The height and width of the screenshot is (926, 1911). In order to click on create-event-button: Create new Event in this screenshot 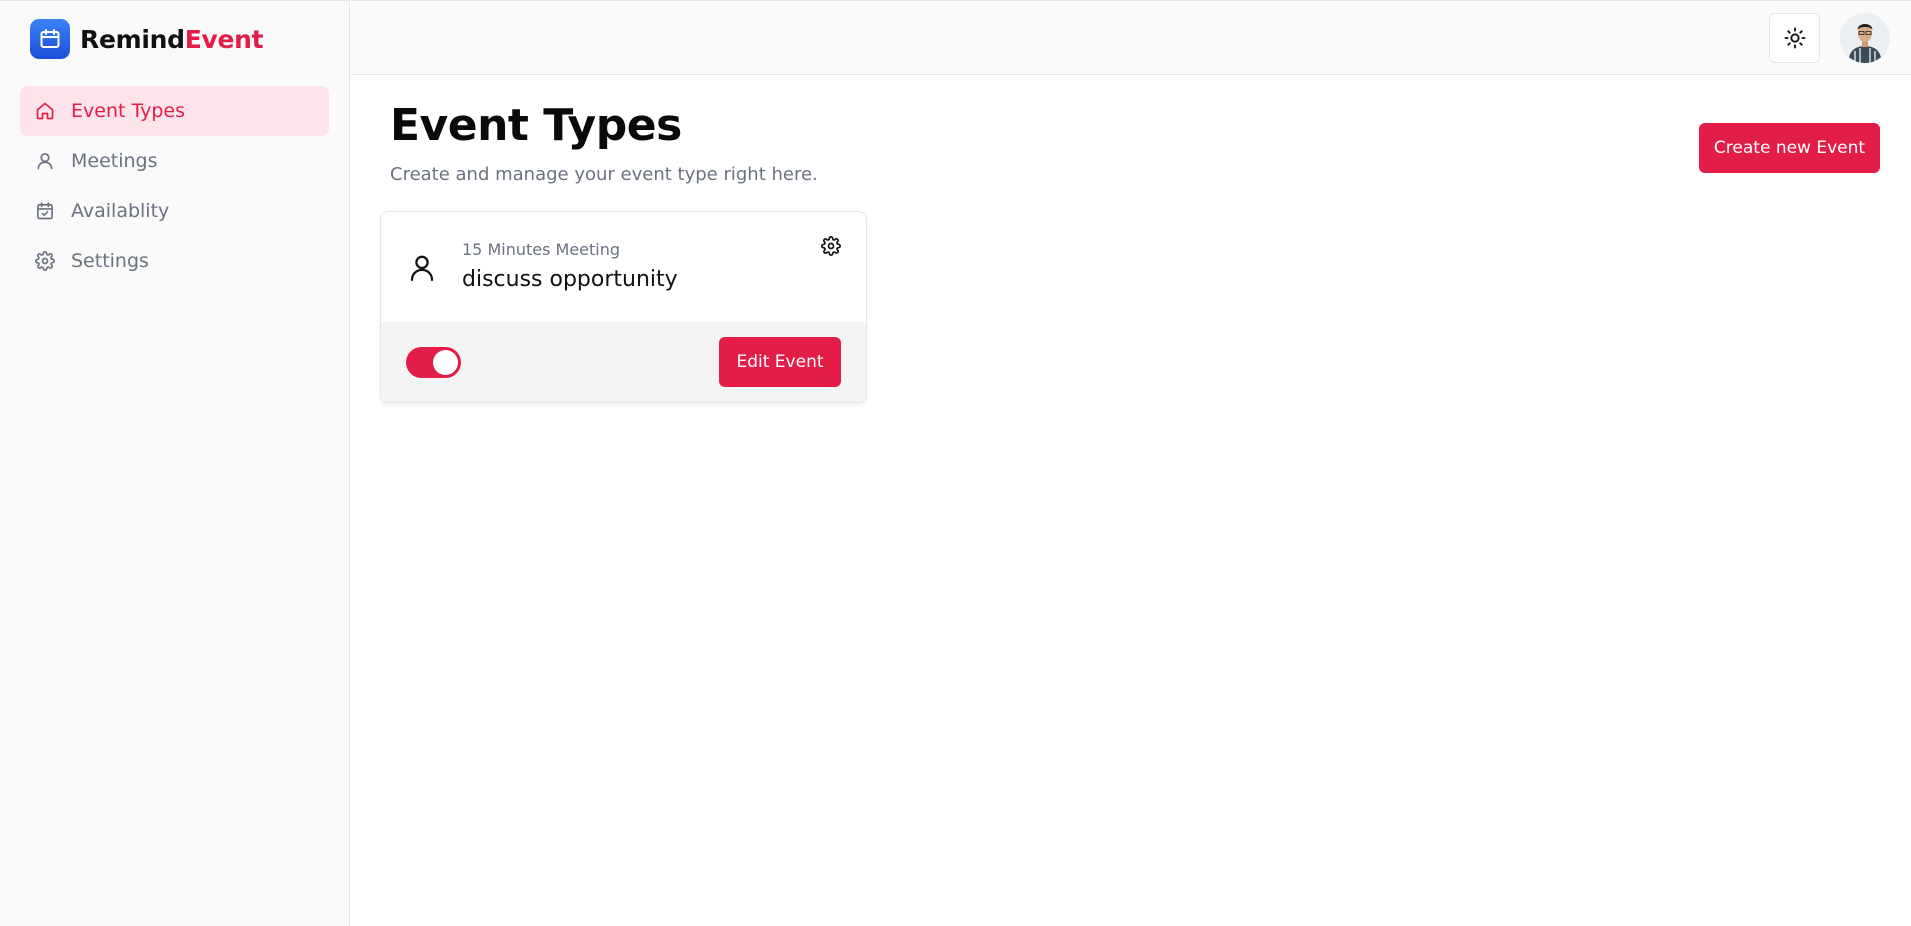, I will do `click(1789, 148)`.